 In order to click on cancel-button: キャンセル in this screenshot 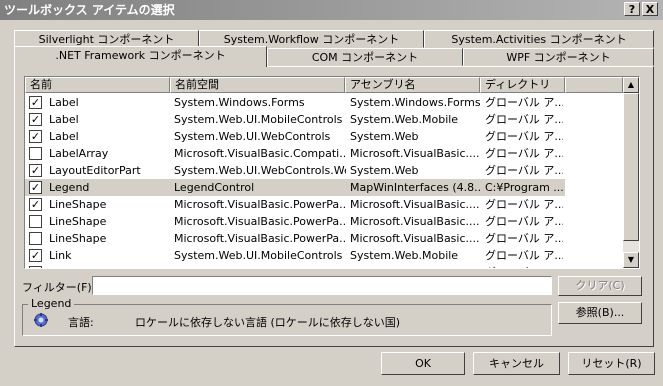, I will do `click(516, 363)`.